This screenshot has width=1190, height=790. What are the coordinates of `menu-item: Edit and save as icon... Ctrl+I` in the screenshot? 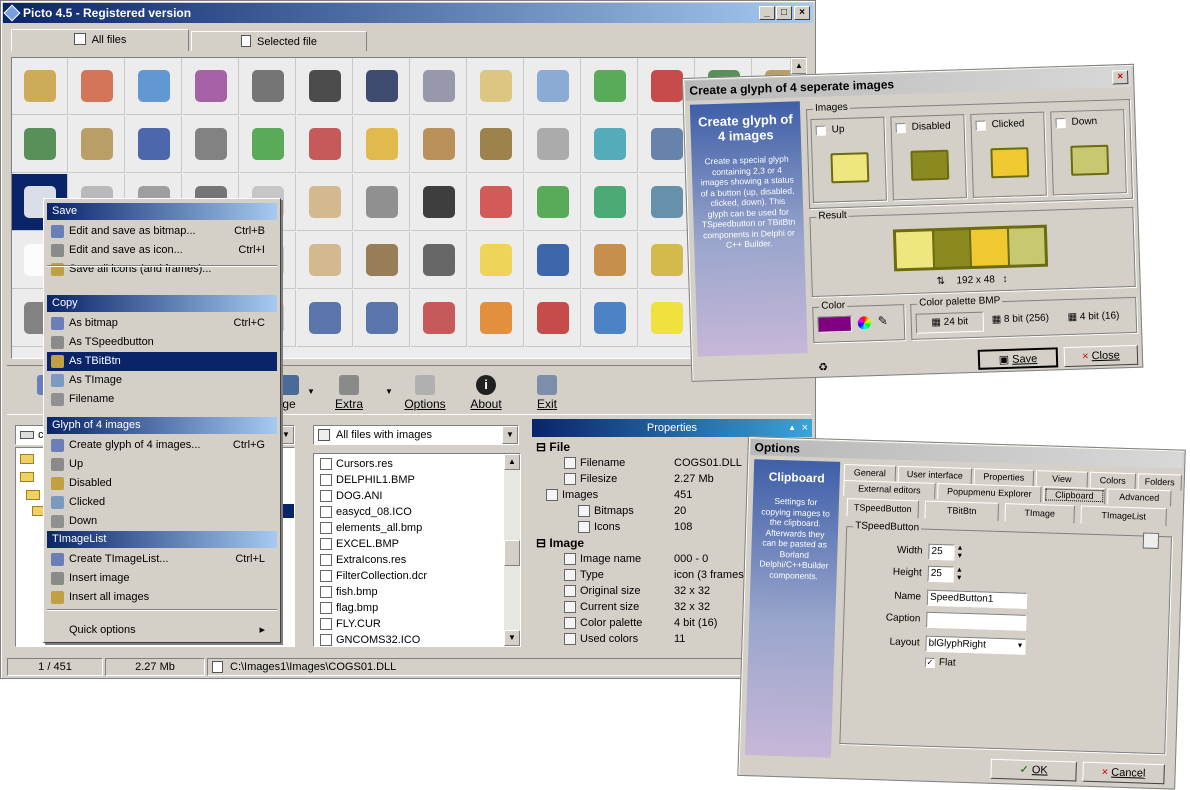 It's located at (162, 250).